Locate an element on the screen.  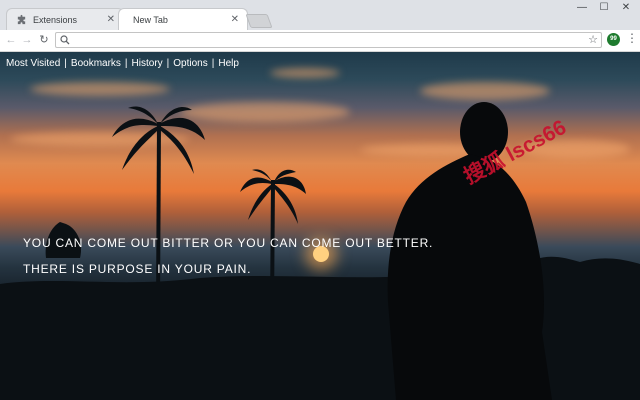
new-tab-button is located at coordinates (259, 21).